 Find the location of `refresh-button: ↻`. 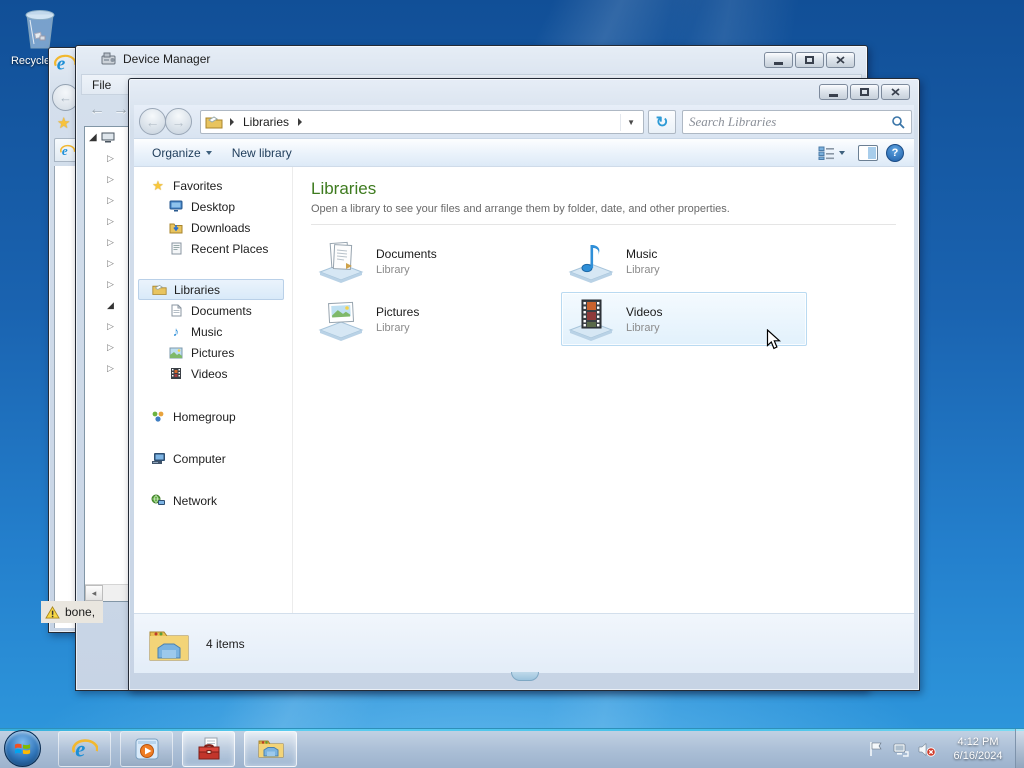

refresh-button: ↻ is located at coordinates (662, 122).